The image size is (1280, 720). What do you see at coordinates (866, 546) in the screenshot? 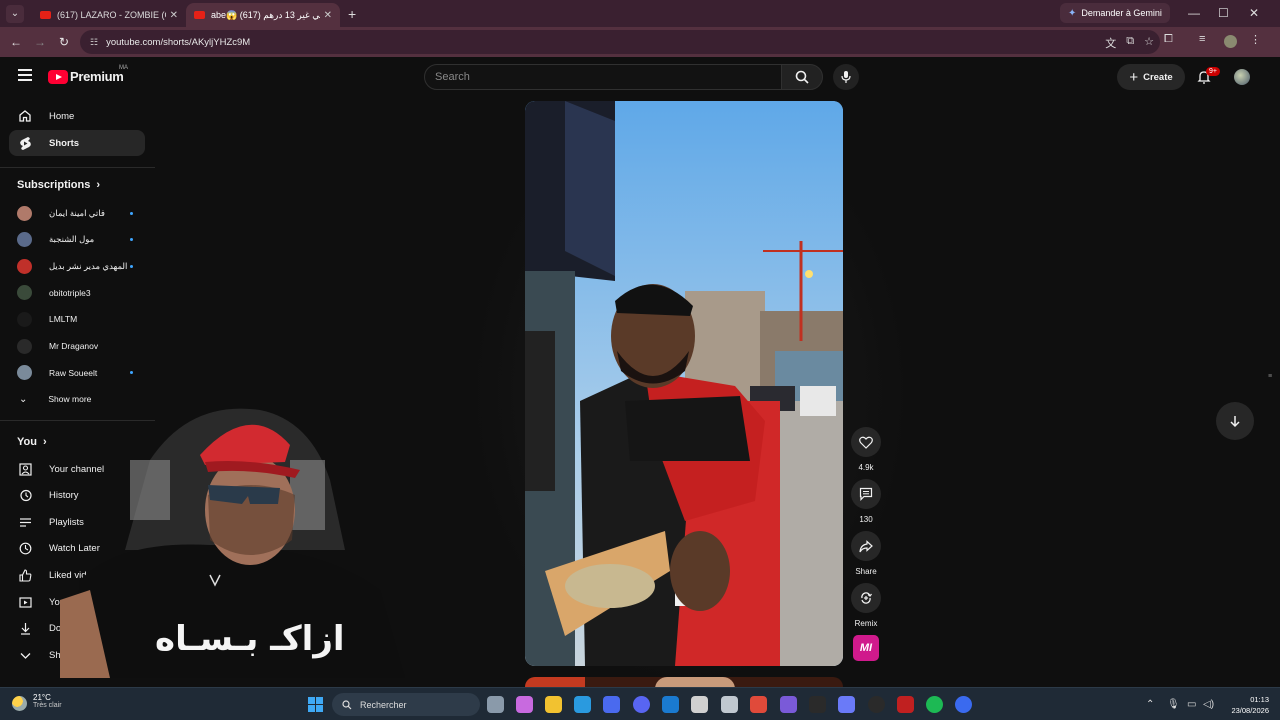
I see `share-icon` at bounding box center [866, 546].